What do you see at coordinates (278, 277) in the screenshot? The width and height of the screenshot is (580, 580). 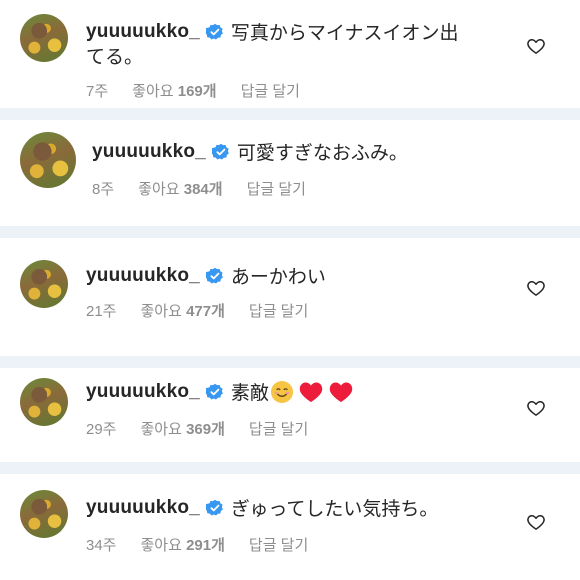 I see `comment-text: あーかわい` at bounding box center [278, 277].